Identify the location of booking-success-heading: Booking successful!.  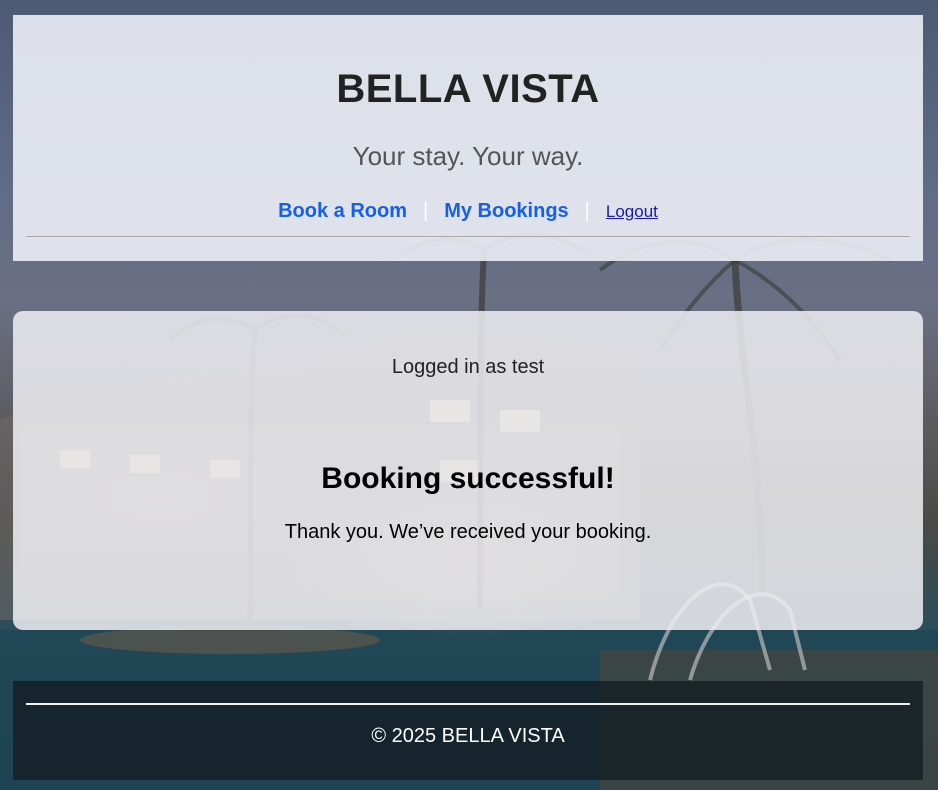
(468, 478).